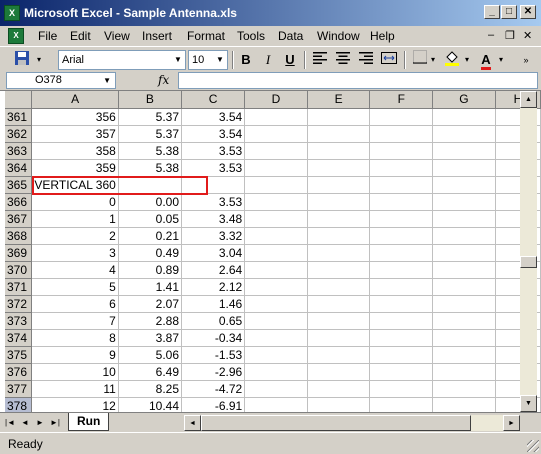 The height and width of the screenshot is (454, 541). I want to click on menu-view: View, so click(117, 36).